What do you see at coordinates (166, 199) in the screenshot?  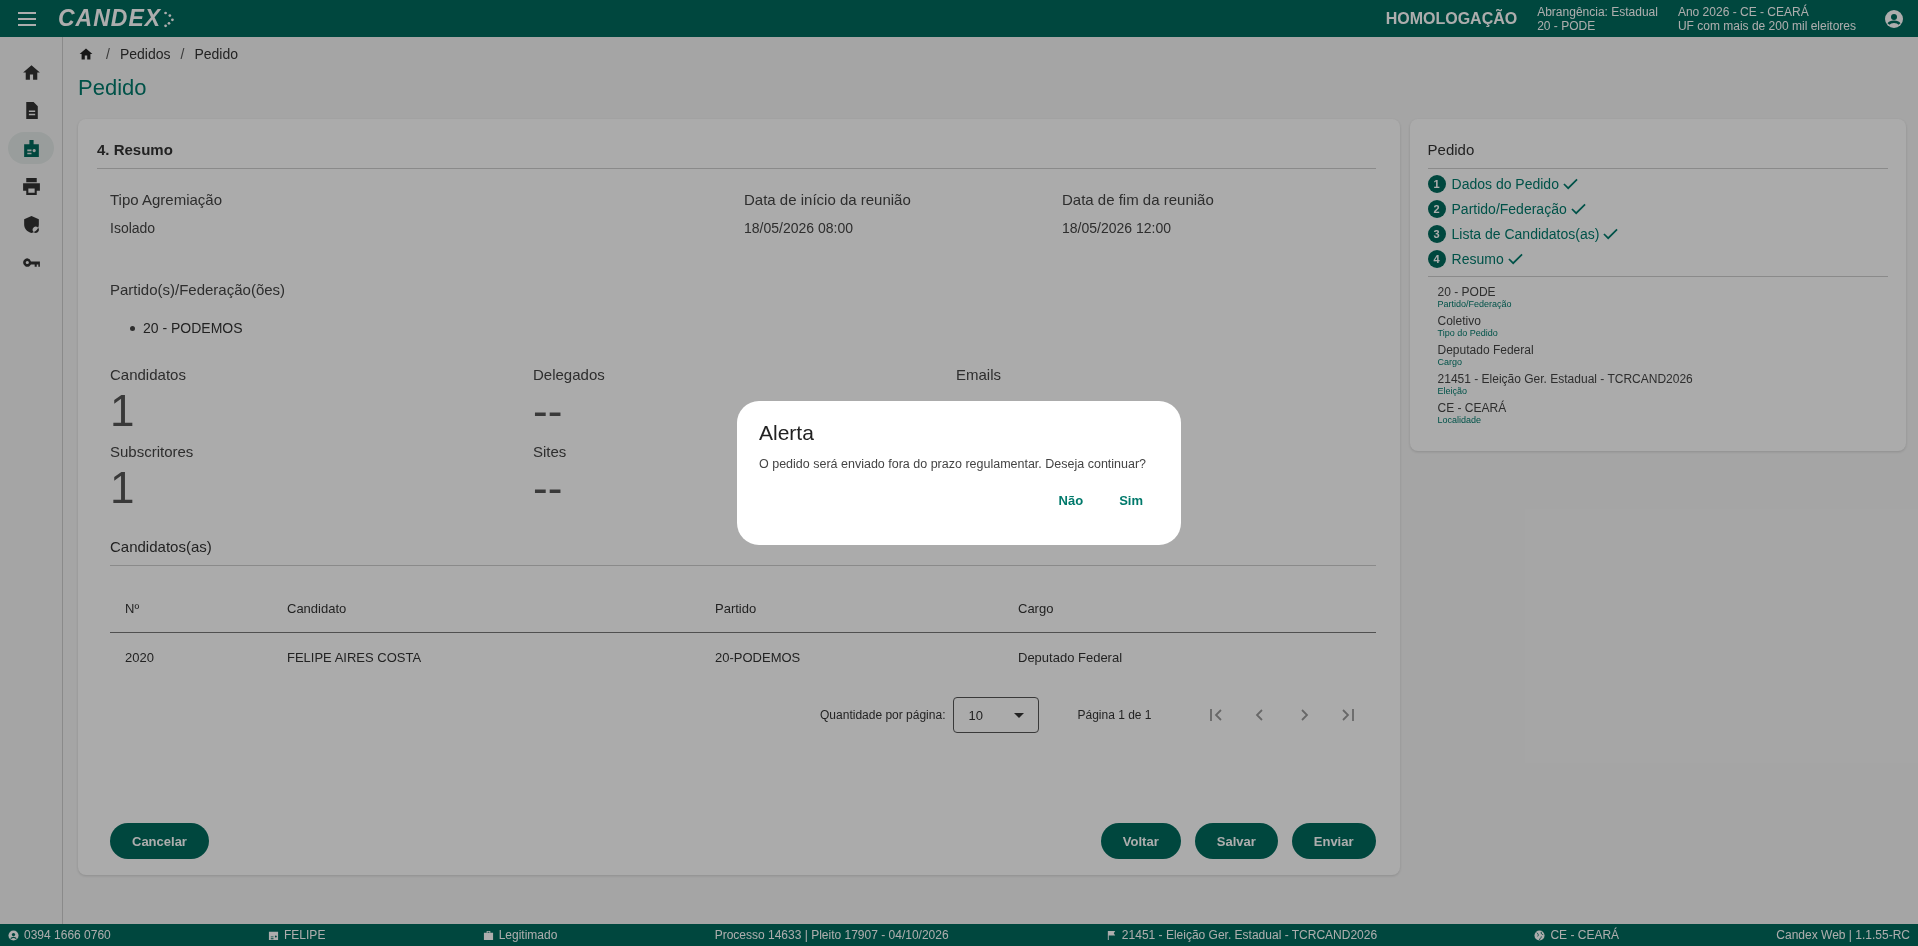 I see `field-label: Tipo Agremiação` at bounding box center [166, 199].